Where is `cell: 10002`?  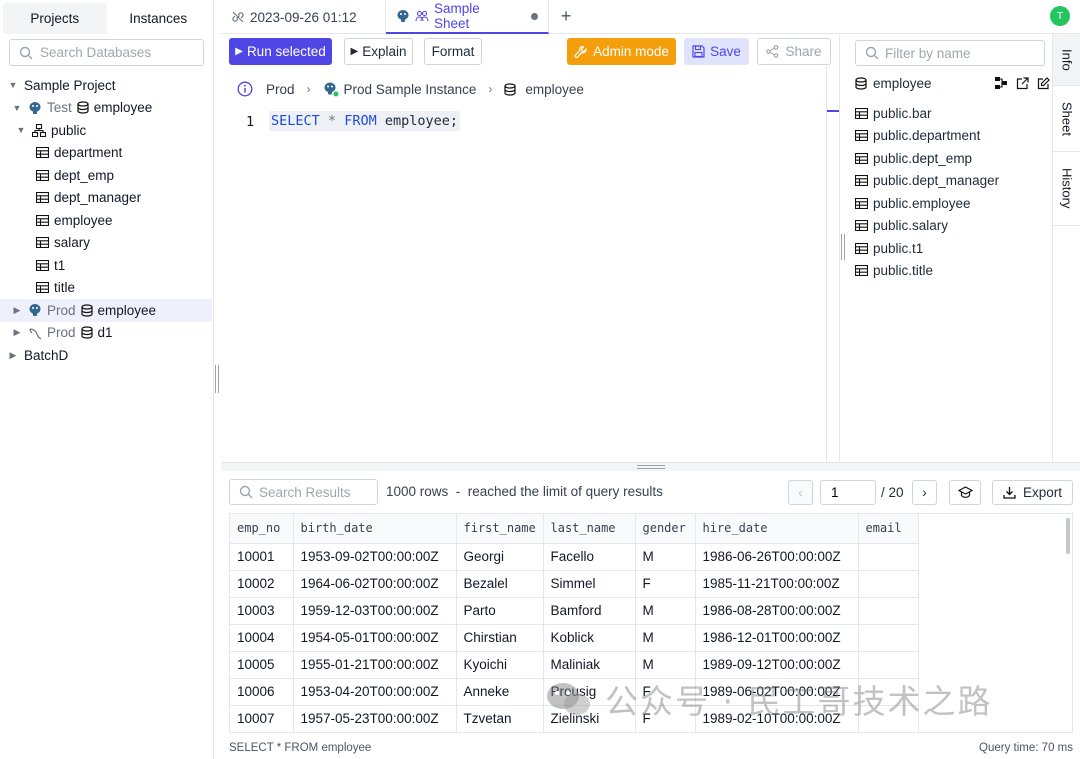 cell: 10002 is located at coordinates (262, 584).